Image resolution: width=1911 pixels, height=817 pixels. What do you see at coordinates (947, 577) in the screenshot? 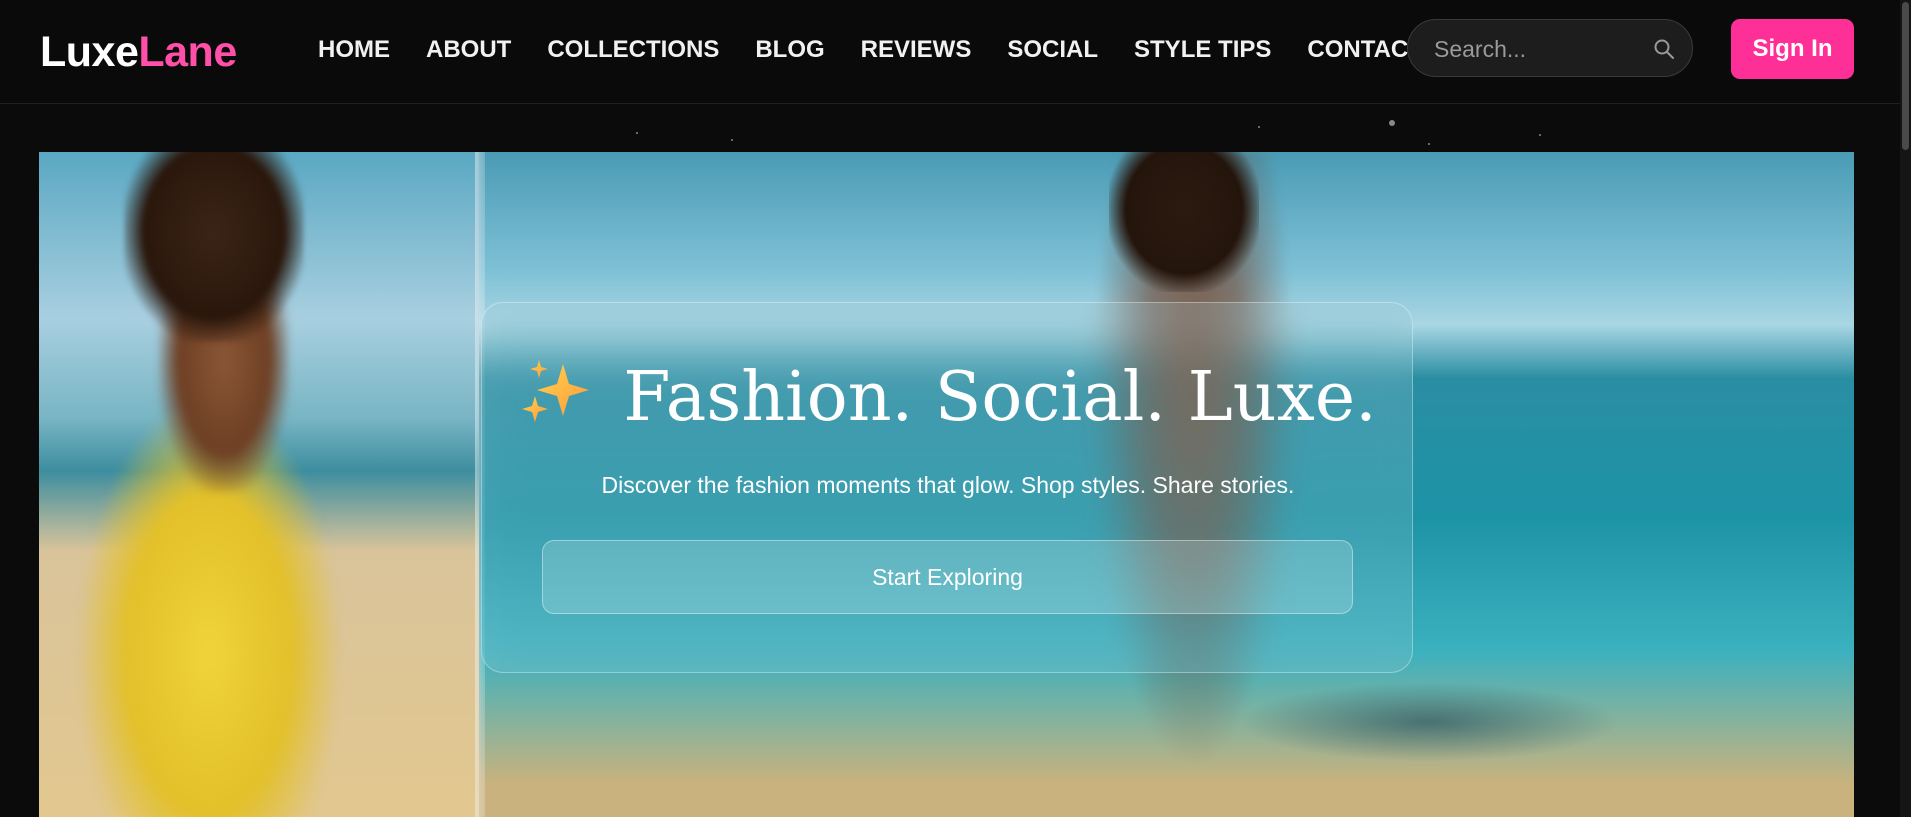
I see `start-exploring-button: Start Exploring` at bounding box center [947, 577].